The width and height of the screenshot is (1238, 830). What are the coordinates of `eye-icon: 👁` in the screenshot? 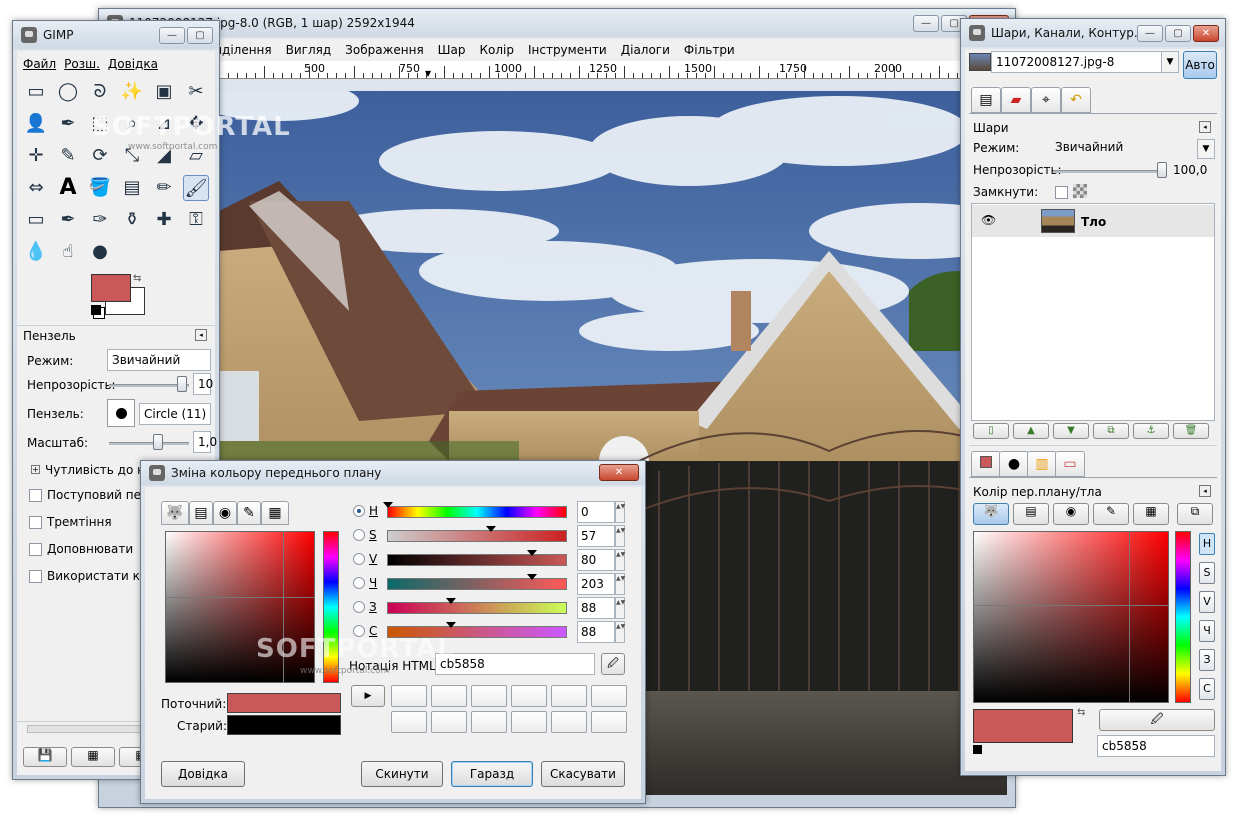 It's located at (988, 220).